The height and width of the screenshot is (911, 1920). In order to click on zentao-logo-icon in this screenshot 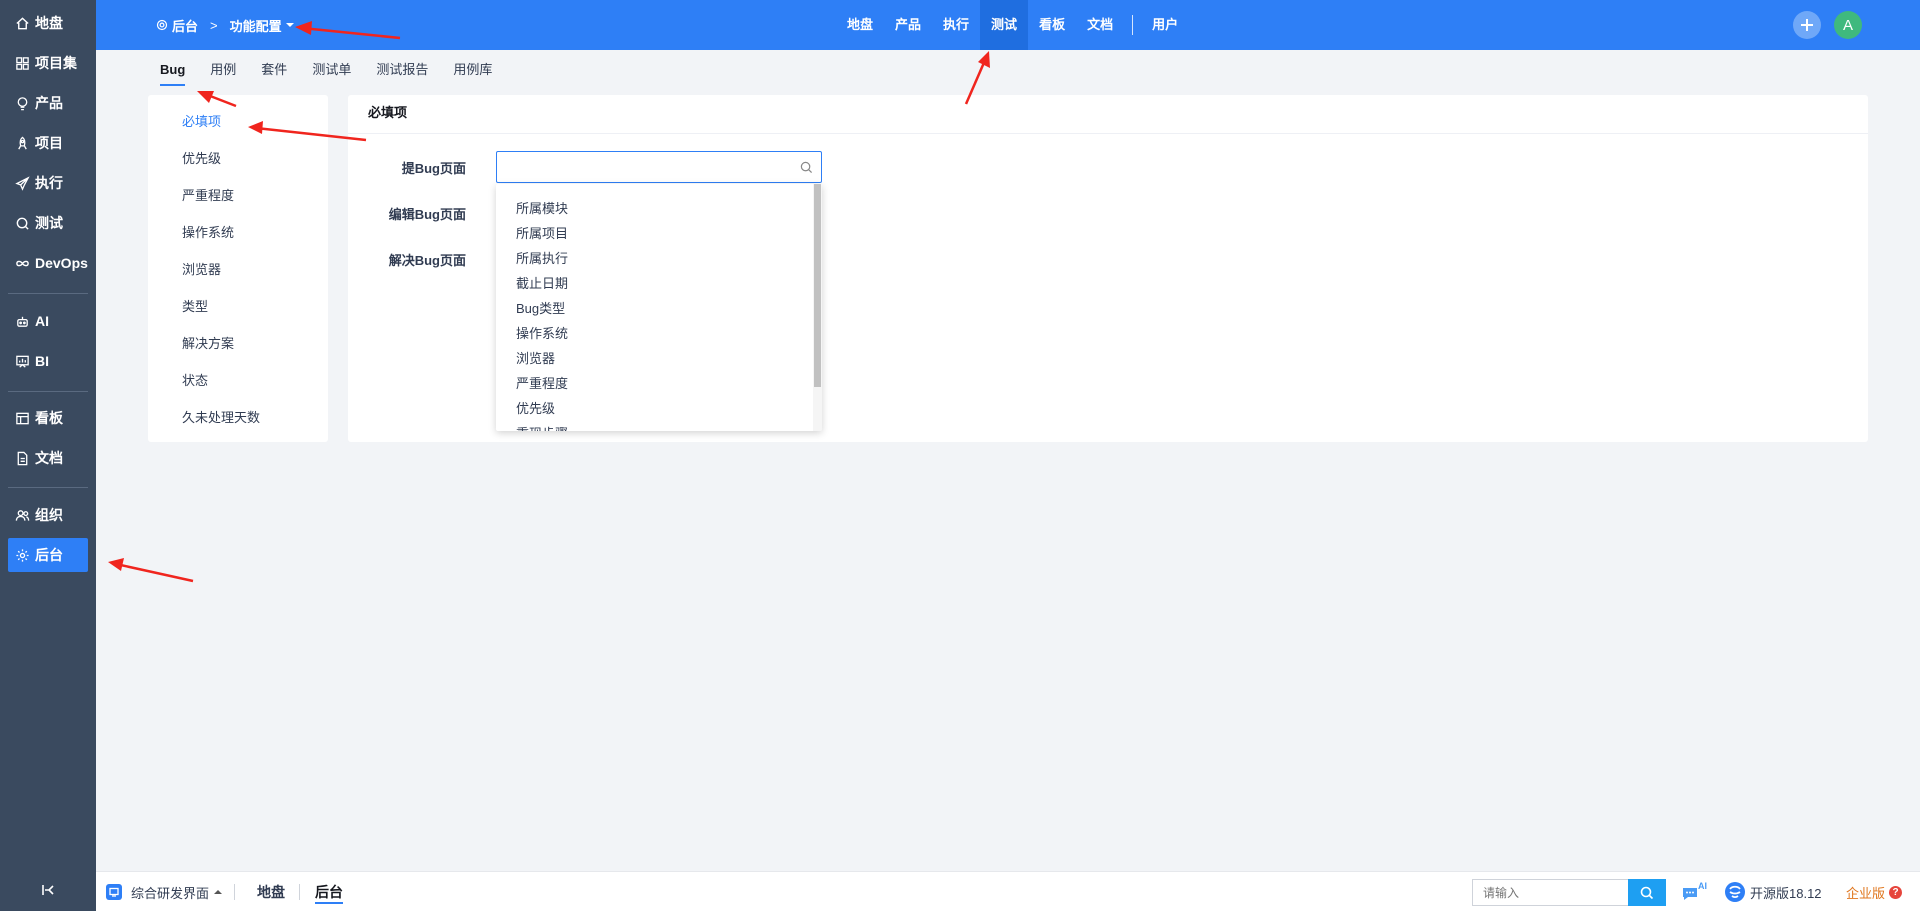, I will do `click(1735, 892)`.